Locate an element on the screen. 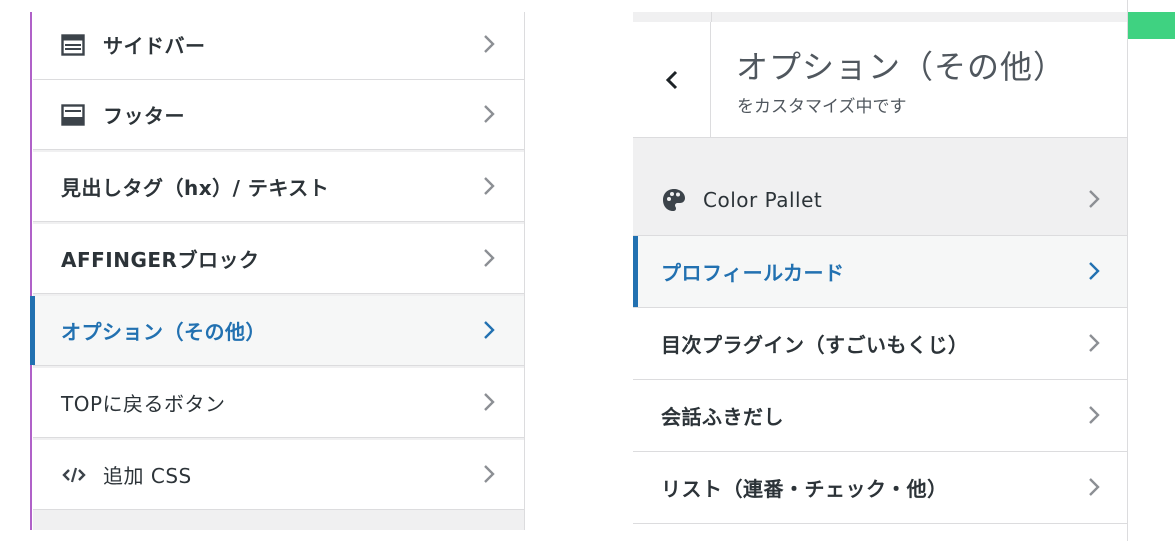 The width and height of the screenshot is (1175, 541). section-footer: フッター is located at coordinates (278, 115).